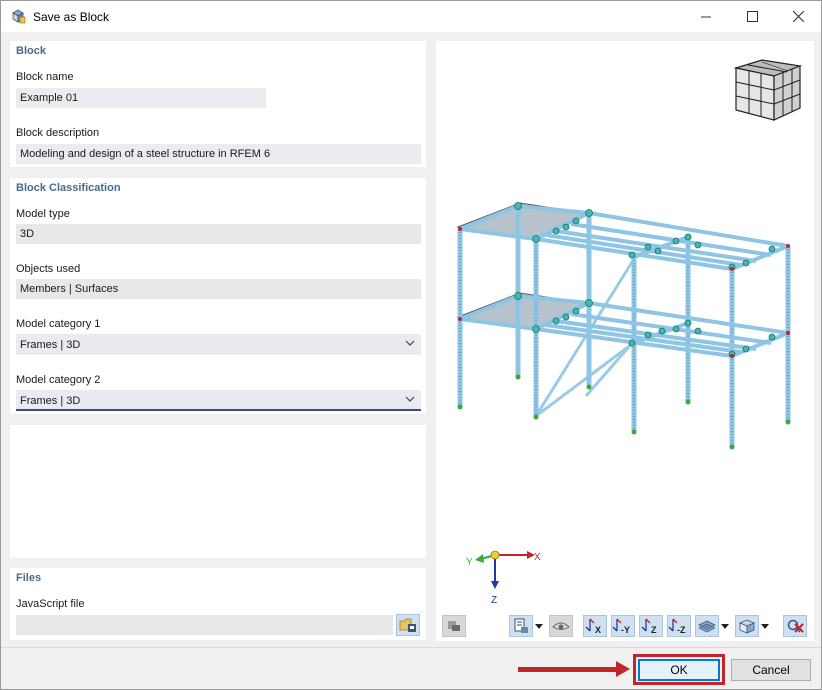  I want to click on block-app-icon, so click(19, 16).